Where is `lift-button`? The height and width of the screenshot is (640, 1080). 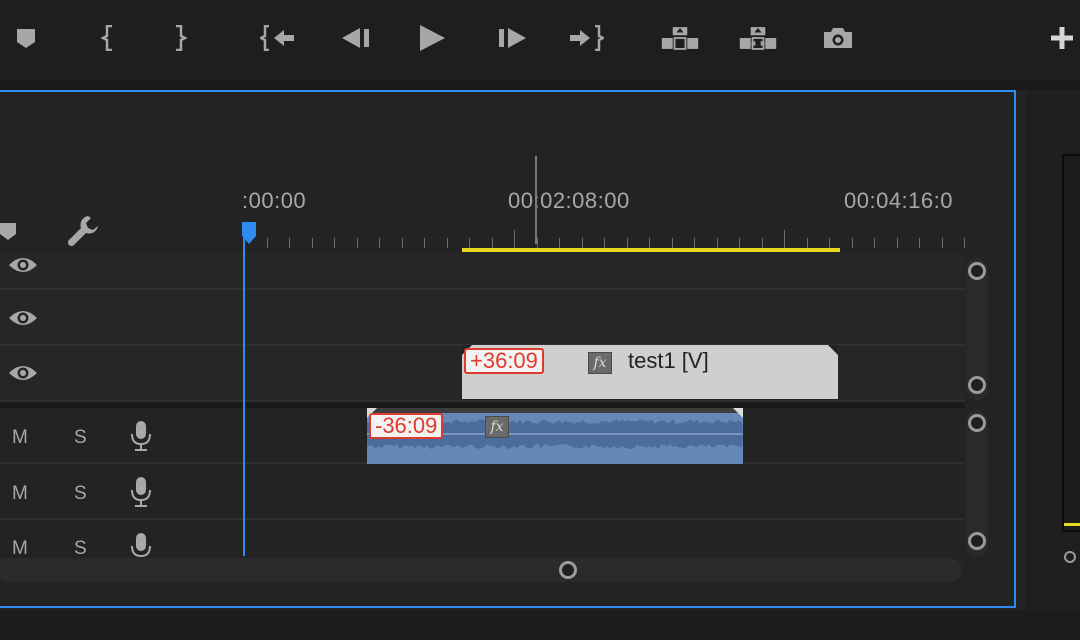
lift-button is located at coordinates (680, 38).